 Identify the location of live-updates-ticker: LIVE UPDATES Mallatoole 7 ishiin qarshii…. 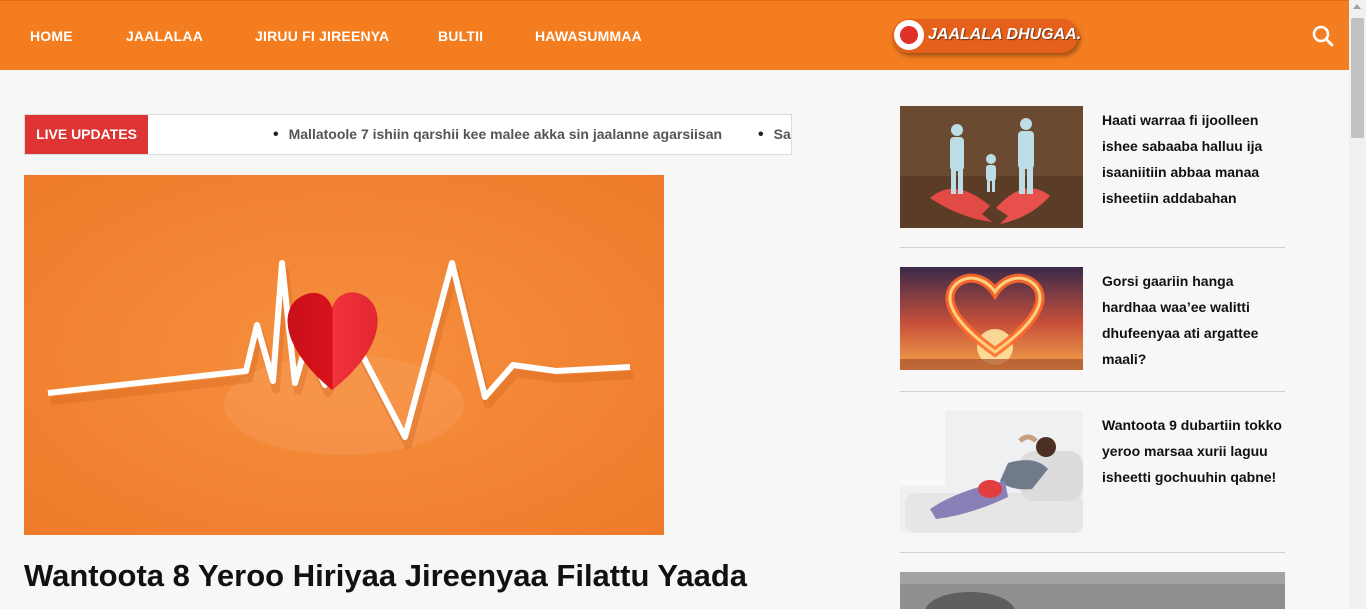
(408, 134).